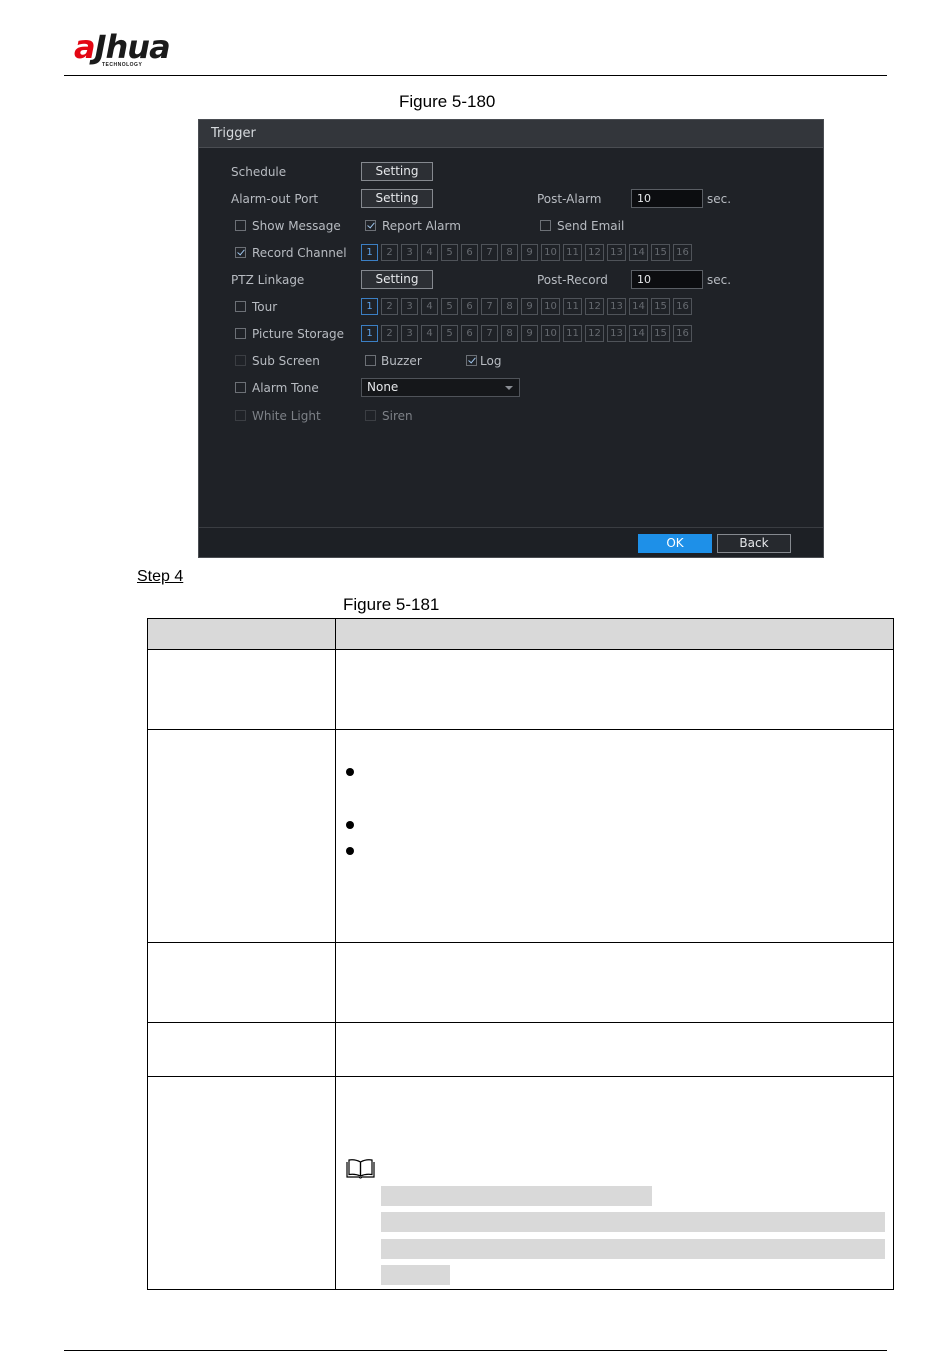  Describe the element at coordinates (569, 199) in the screenshot. I see `post-alarm-label: Post-Alarm` at that location.